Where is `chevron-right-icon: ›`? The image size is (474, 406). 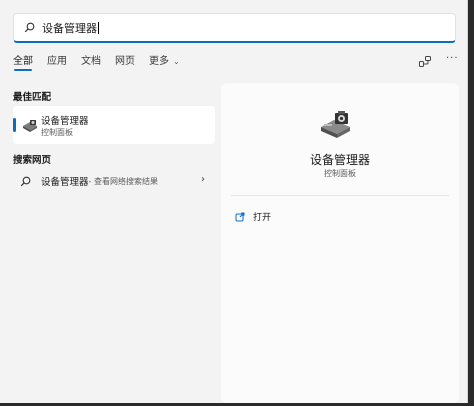
chevron-right-icon: › is located at coordinates (203, 179).